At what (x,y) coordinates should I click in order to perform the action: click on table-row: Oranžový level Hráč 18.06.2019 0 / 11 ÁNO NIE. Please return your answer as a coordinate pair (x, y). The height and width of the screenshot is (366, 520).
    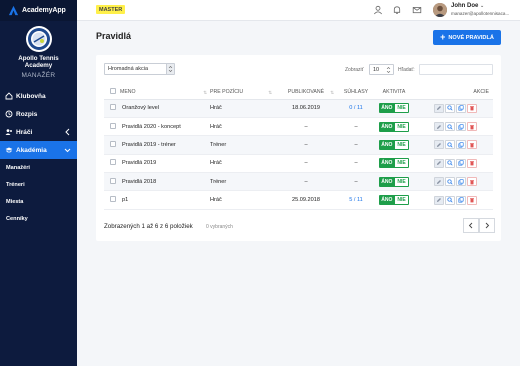
    Looking at the image, I should click on (298, 108).